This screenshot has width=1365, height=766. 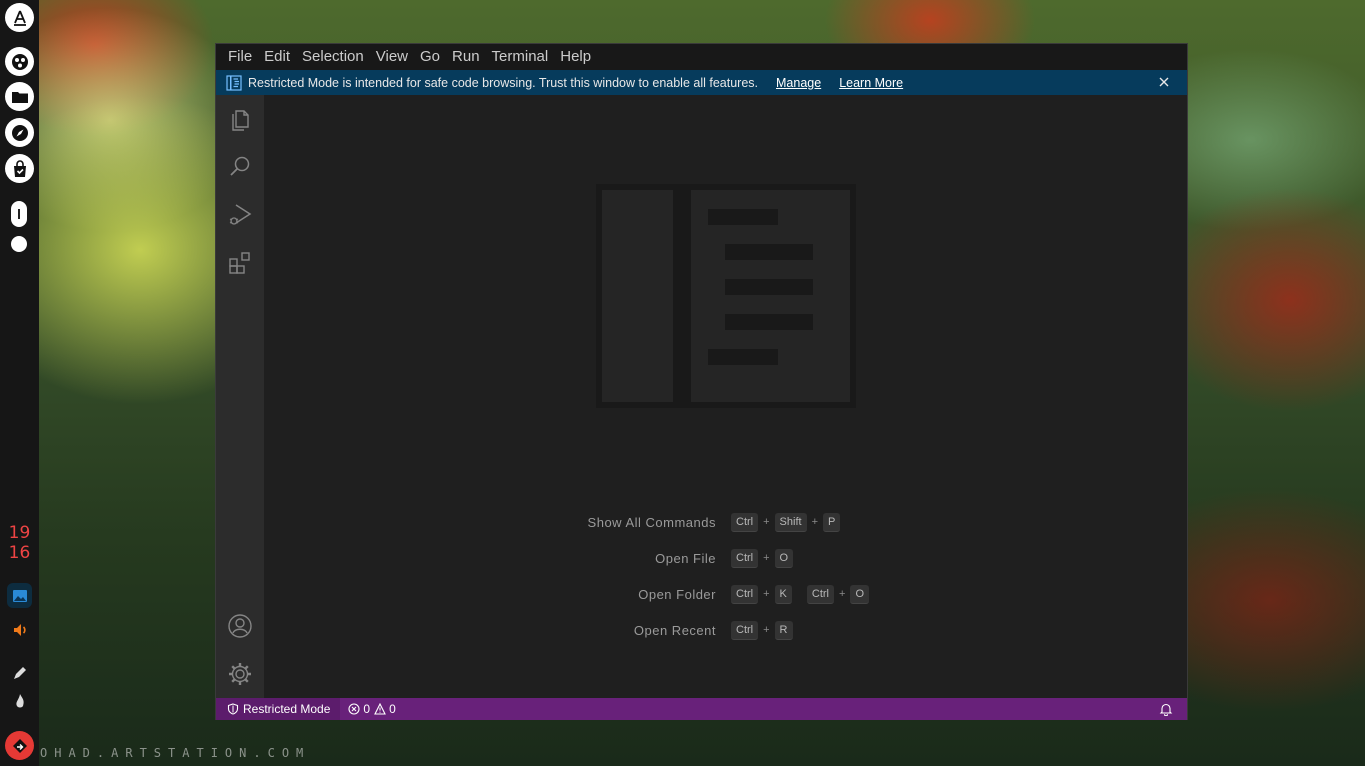 What do you see at coordinates (240, 396) in the screenshot?
I see `activity-bar` at bounding box center [240, 396].